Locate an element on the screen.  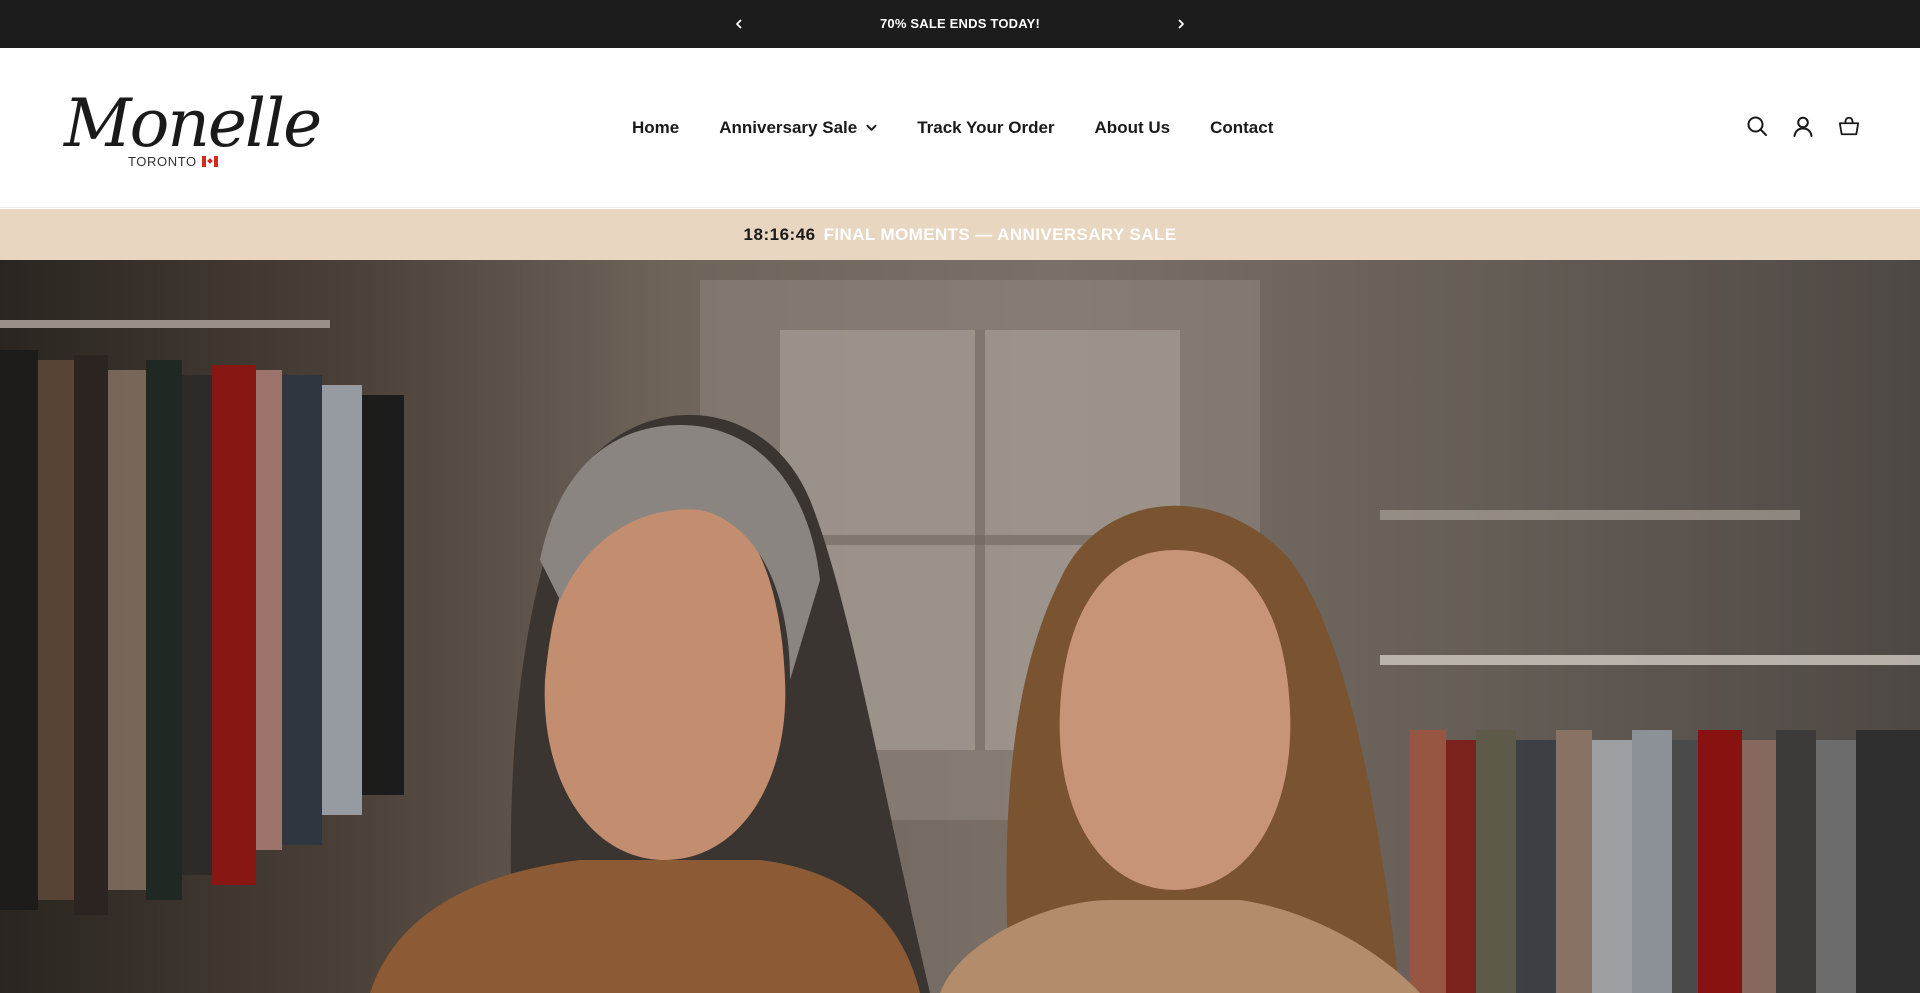
nav-item-contact: Contact is located at coordinates (1241, 128).